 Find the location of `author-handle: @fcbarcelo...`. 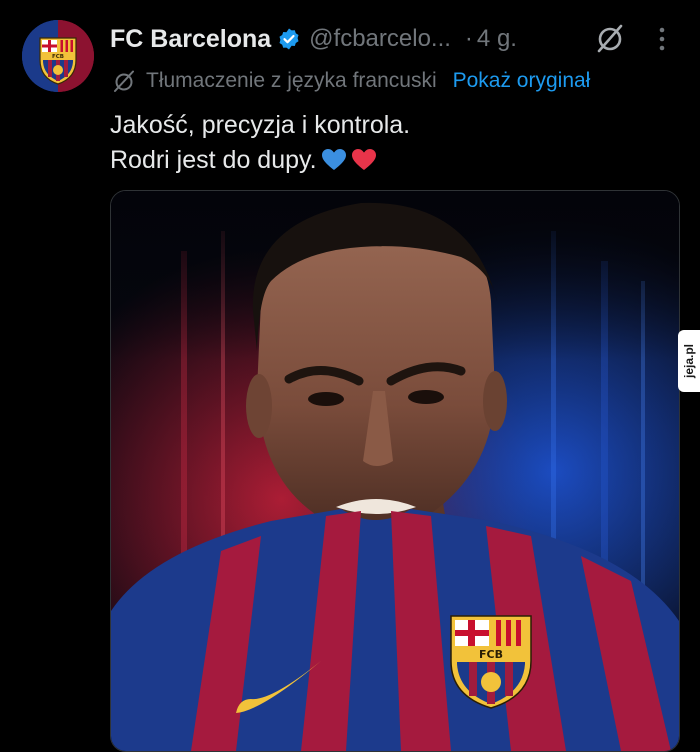

author-handle: @fcbarcelo... is located at coordinates (380, 39).